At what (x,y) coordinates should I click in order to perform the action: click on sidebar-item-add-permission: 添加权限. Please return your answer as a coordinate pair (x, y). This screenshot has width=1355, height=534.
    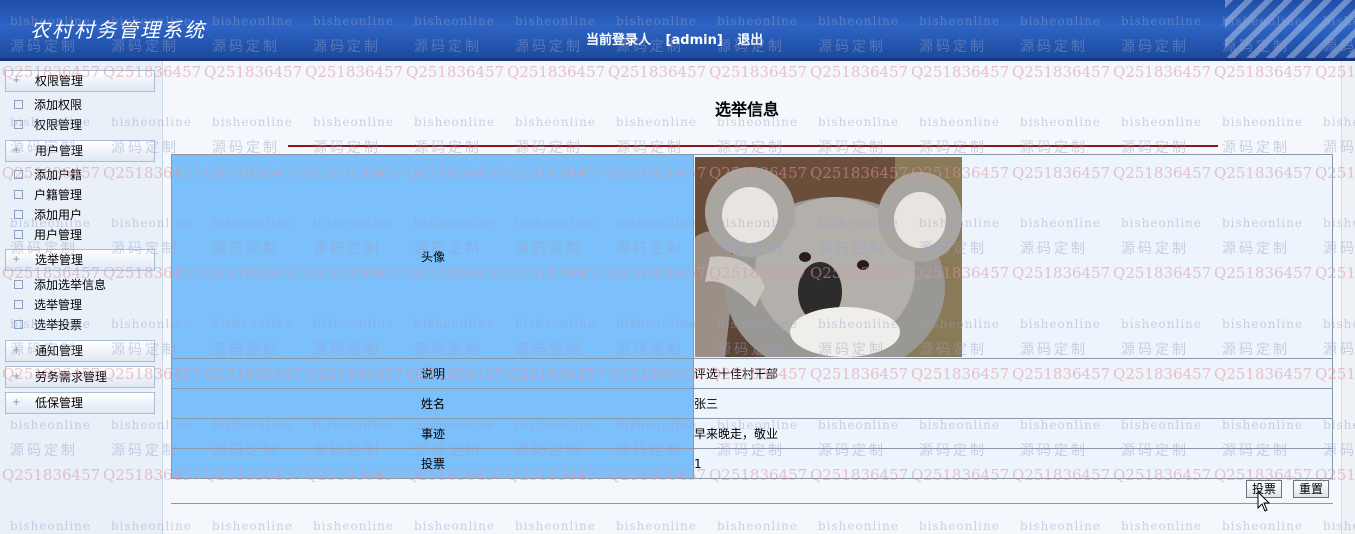
    Looking at the image, I should click on (48, 105).